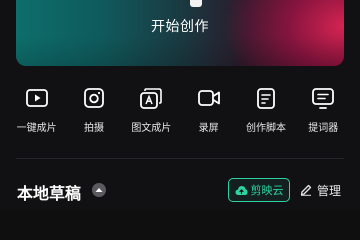 This screenshot has width=360, height=240. I want to click on teleprompter-icon, so click(323, 98).